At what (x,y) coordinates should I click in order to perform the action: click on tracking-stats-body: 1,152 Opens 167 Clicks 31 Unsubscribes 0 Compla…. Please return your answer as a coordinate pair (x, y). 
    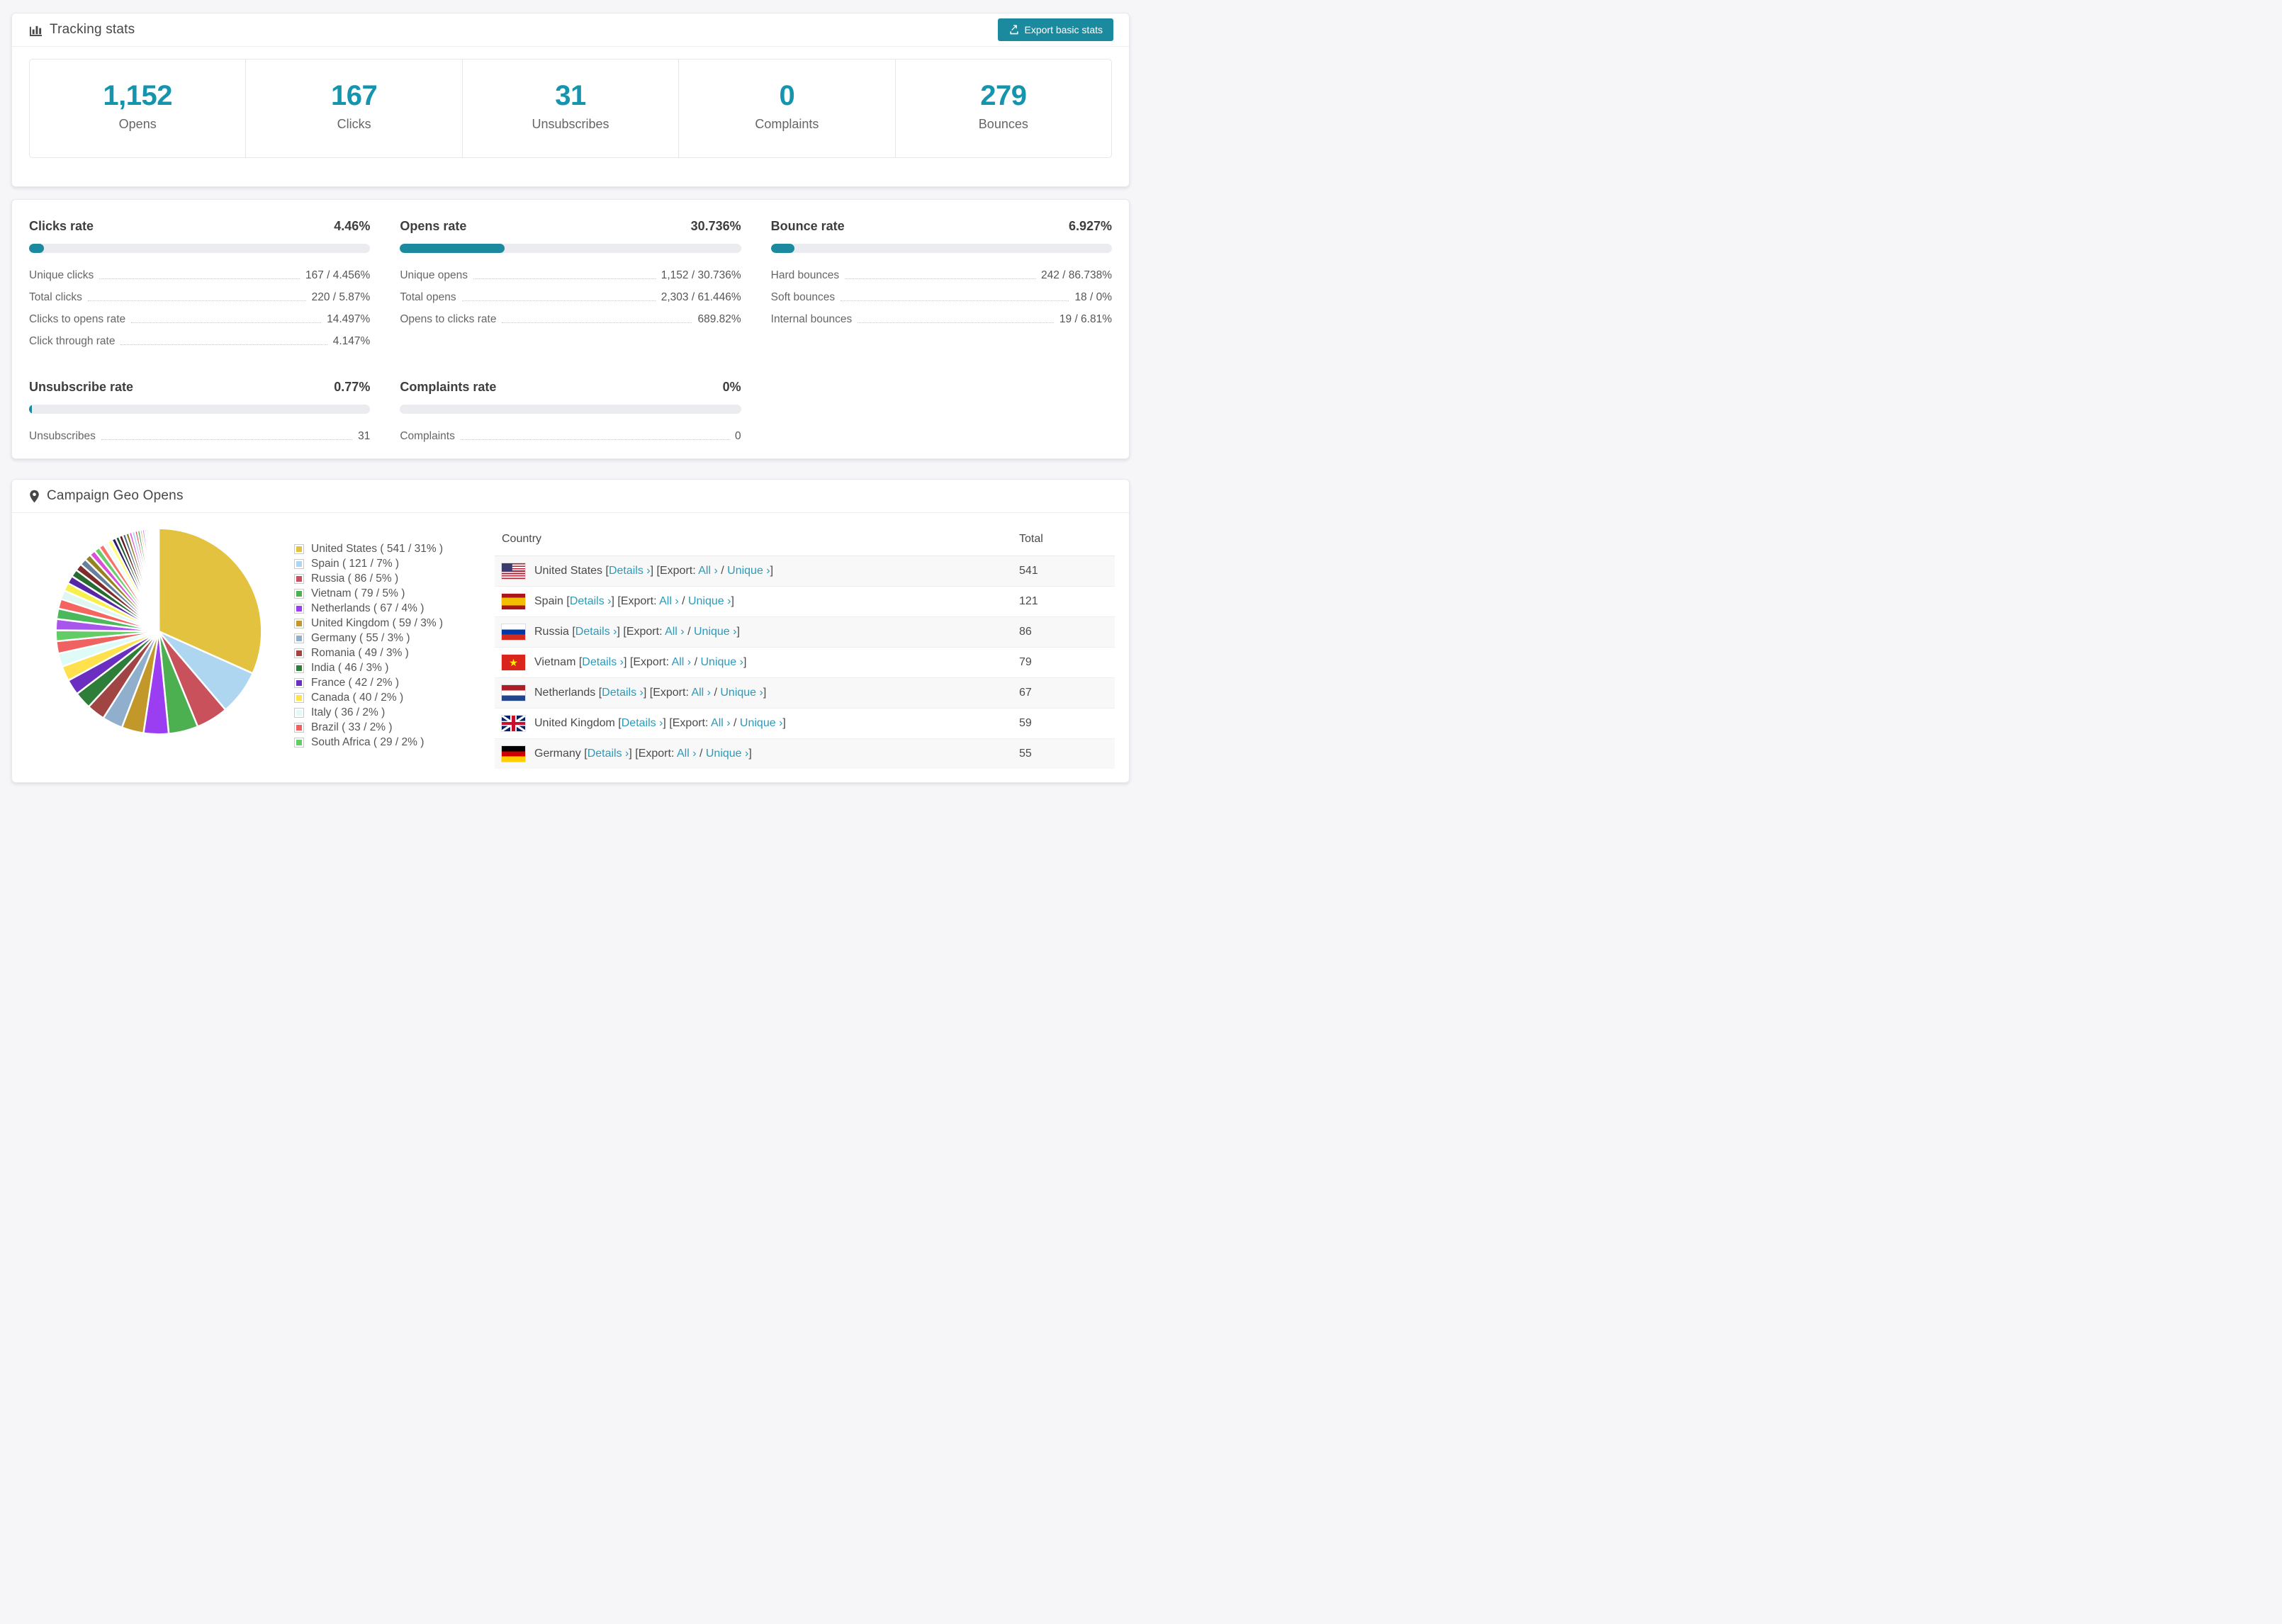
    Looking at the image, I should click on (570, 108).